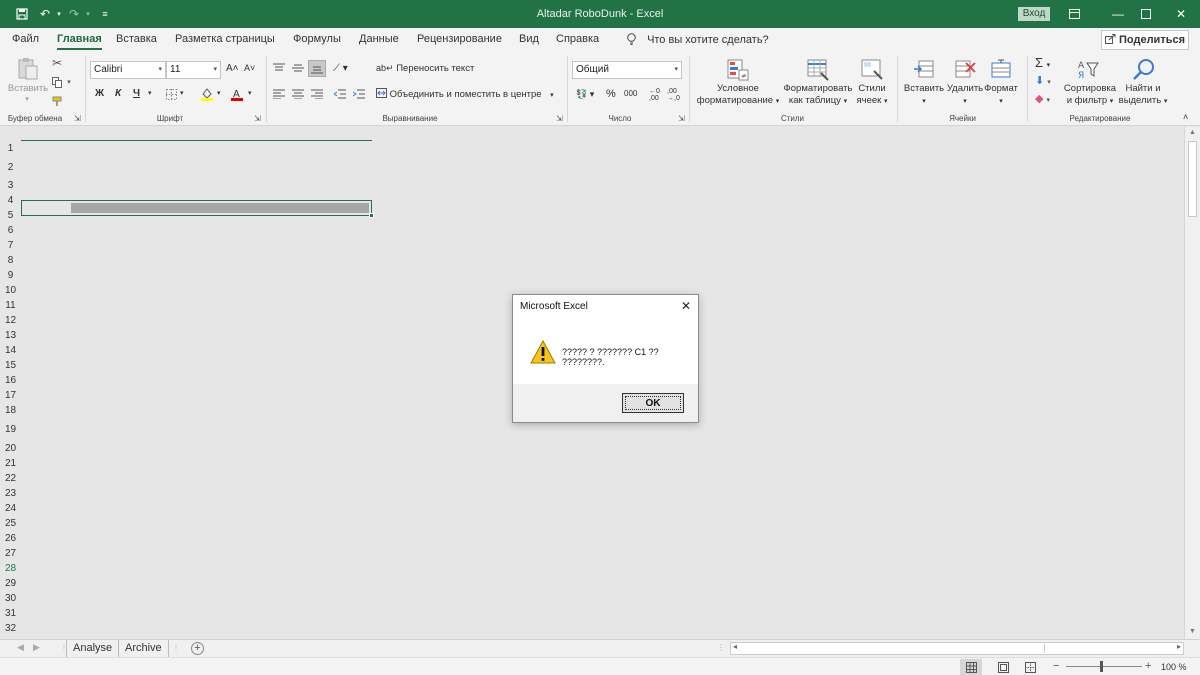  I want to click on maximize-icon, so click(1146, 14).